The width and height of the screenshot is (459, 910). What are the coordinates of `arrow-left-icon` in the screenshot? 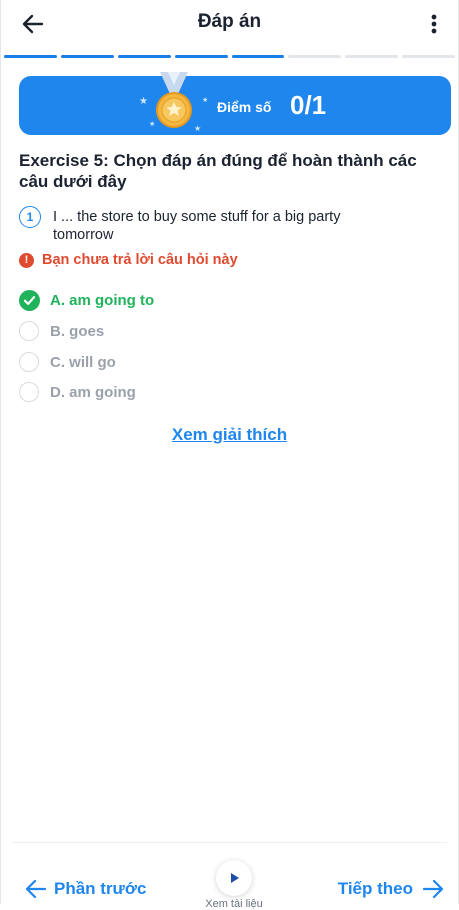 It's located at (36, 889).